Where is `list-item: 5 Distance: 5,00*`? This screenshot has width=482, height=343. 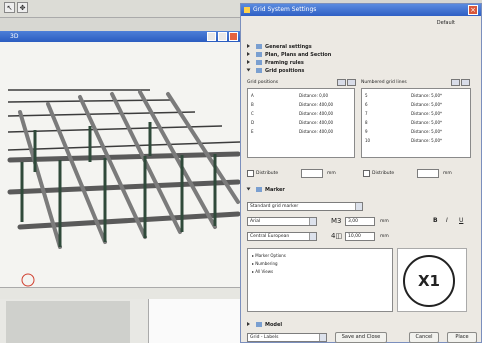 list-item: 5 Distance: 5,00* is located at coordinates (403, 95).